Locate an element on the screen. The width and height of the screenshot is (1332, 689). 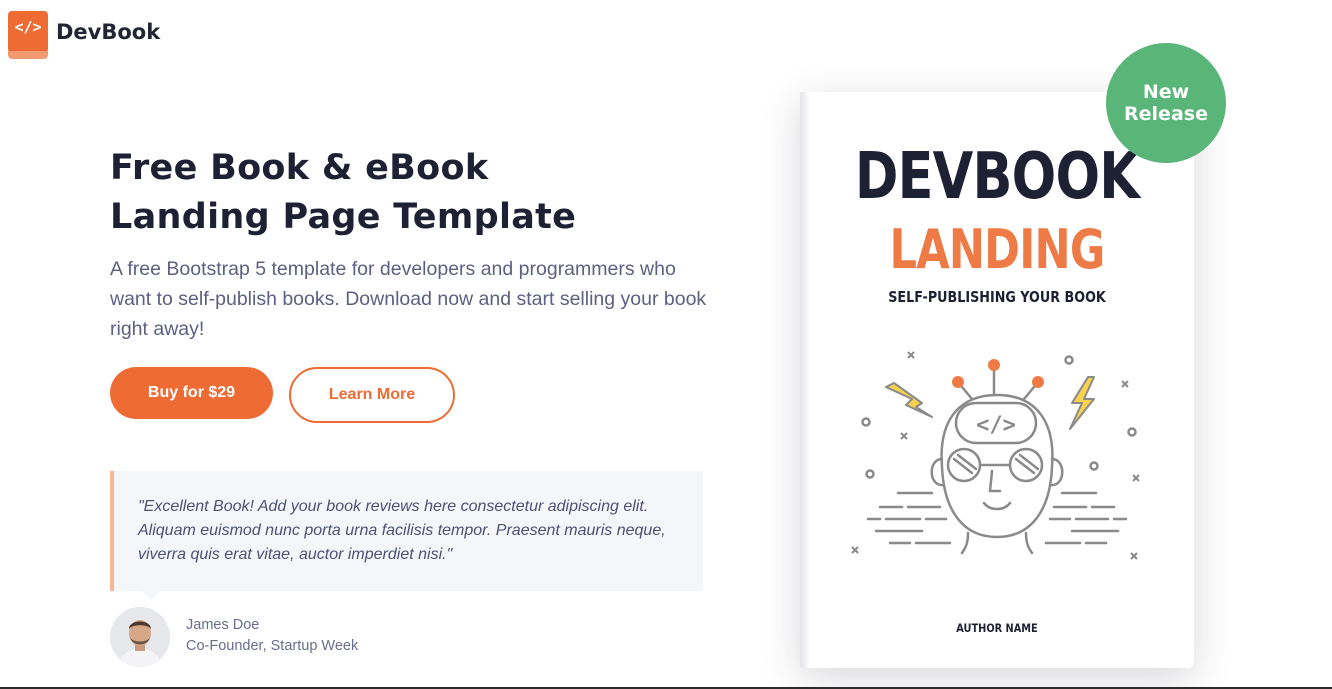
brand-name: DevBook is located at coordinates (108, 32).